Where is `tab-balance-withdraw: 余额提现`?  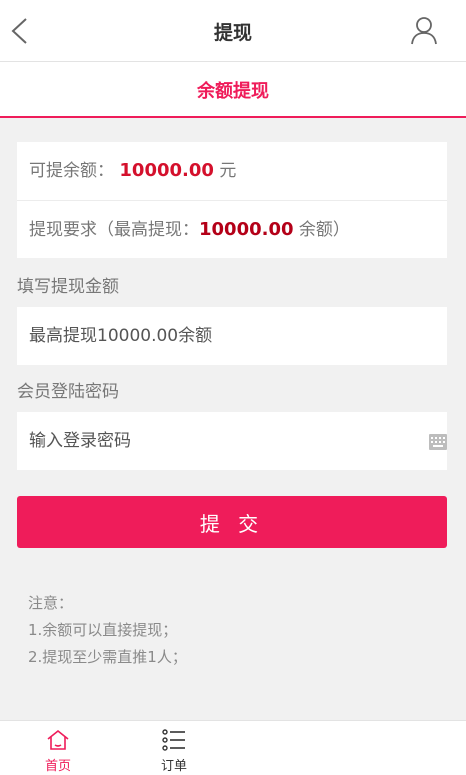 tab-balance-withdraw: 余额提现 is located at coordinates (233, 90).